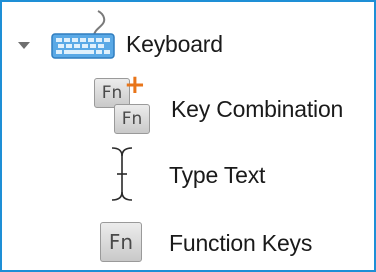 This screenshot has width=376, height=272. Describe the element at coordinates (135, 85) in the screenshot. I see `plus-icon: +` at that location.